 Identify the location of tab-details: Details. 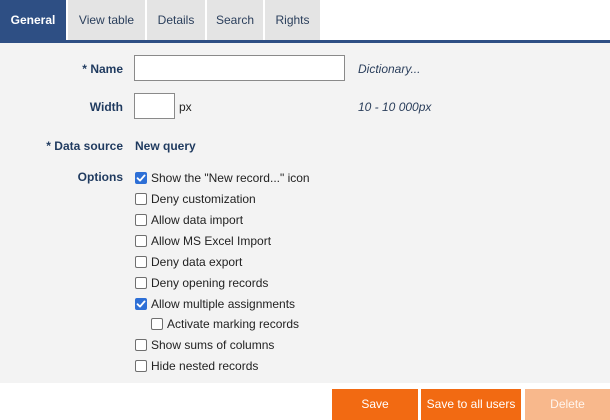
(176, 20).